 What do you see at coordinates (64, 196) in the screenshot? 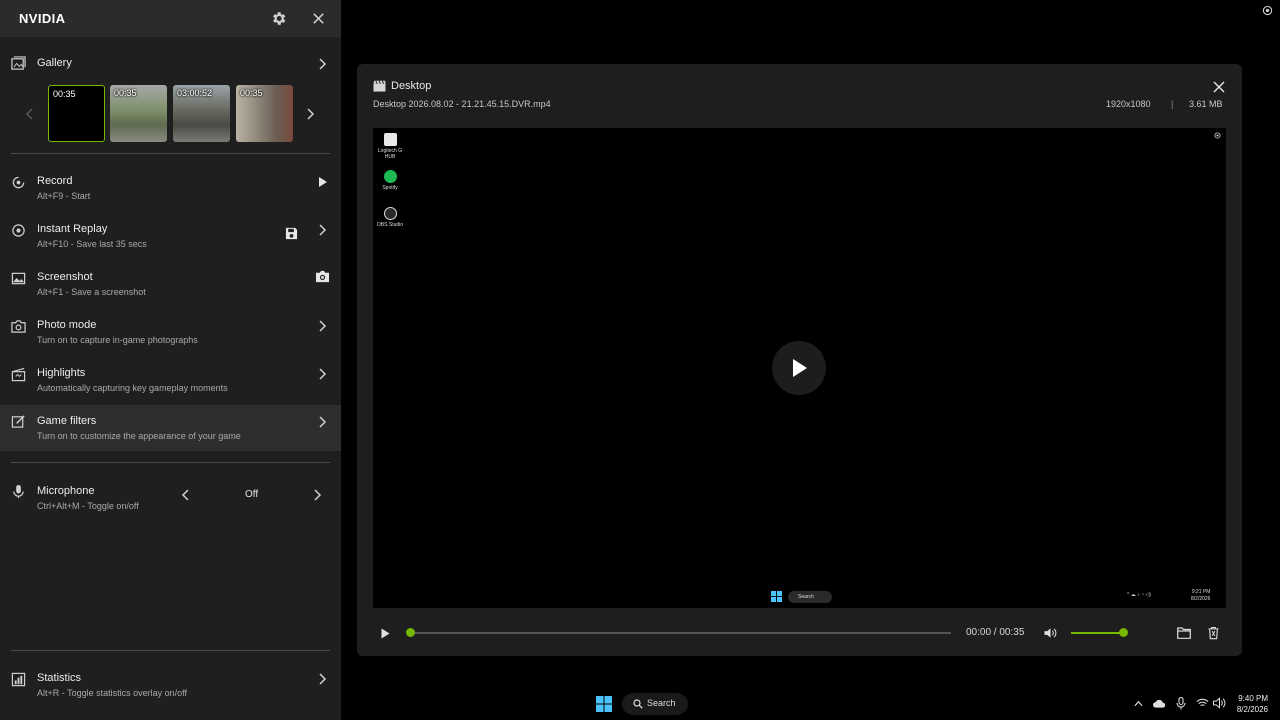
I see `record-shortcut: Alt+F9 - Start` at bounding box center [64, 196].